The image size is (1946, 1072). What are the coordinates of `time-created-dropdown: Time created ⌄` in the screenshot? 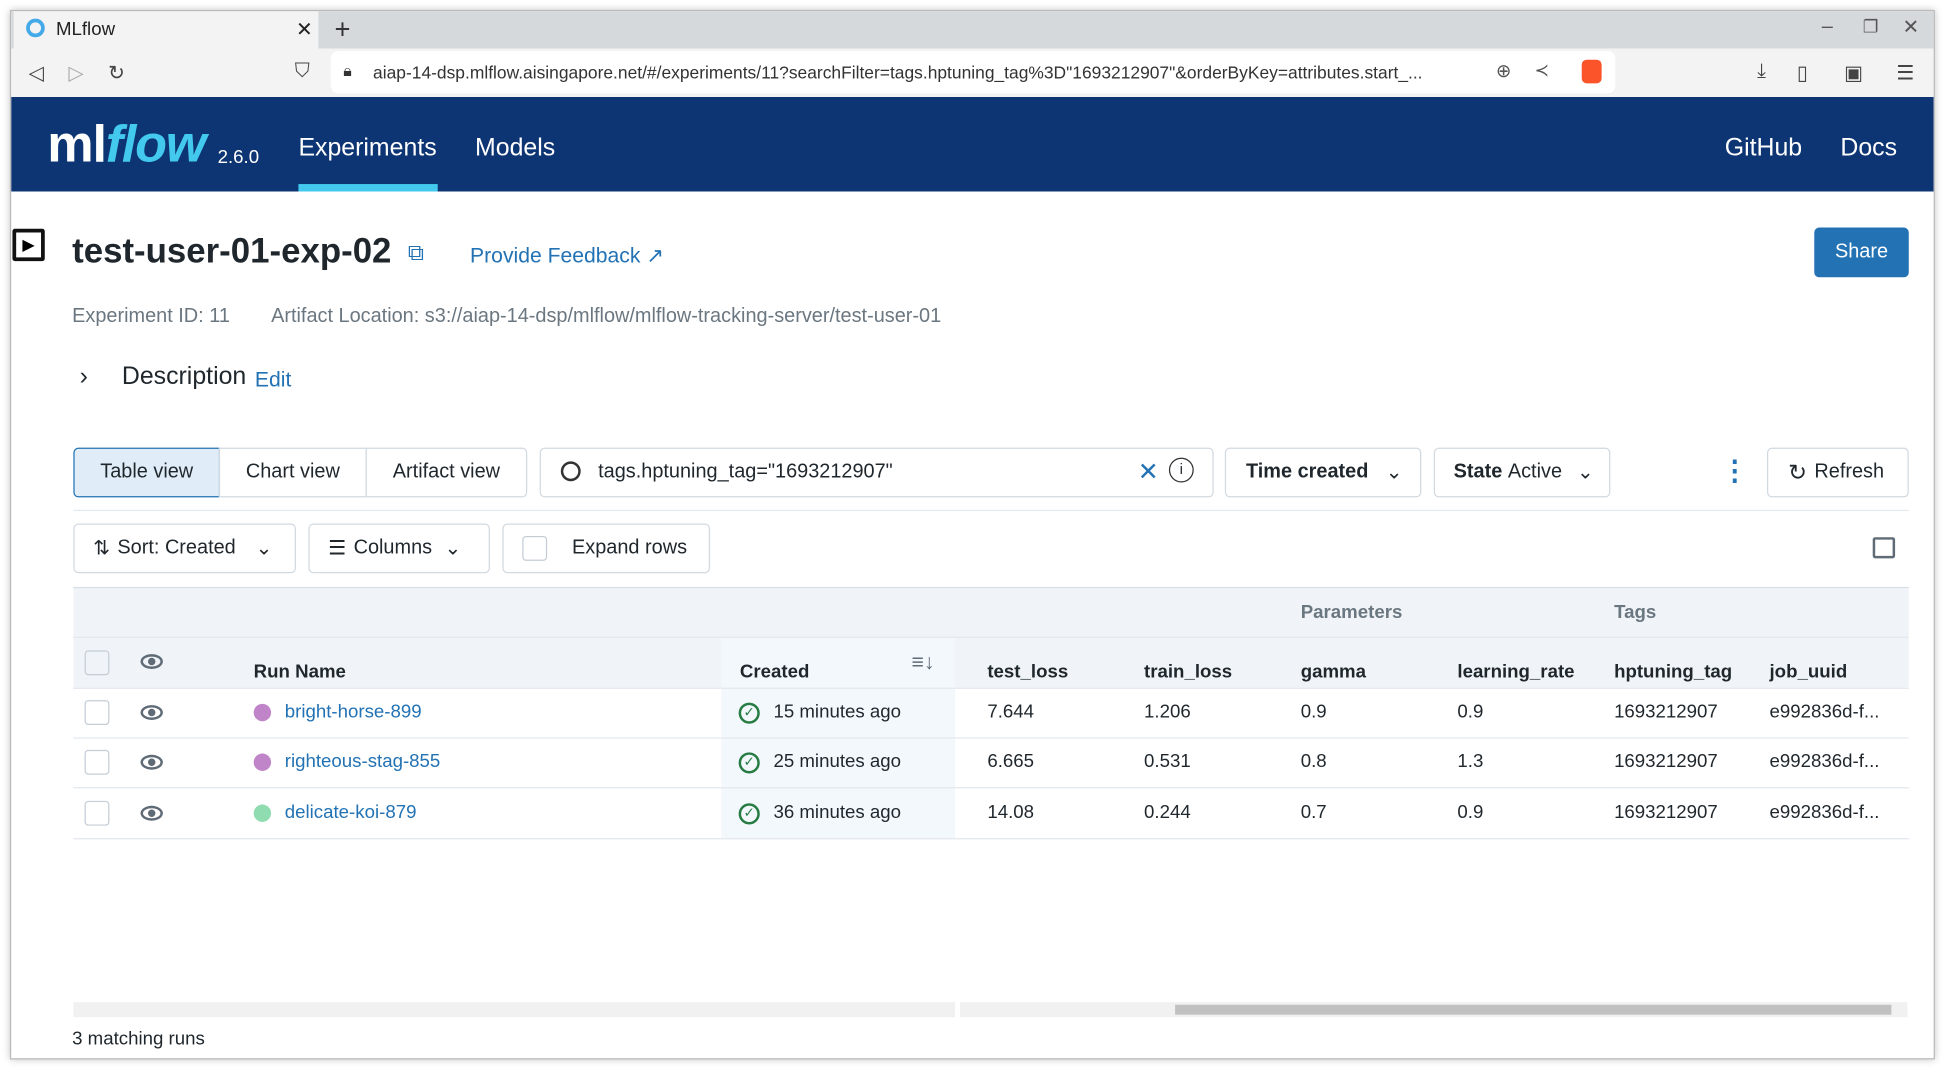 It's located at (1323, 472).